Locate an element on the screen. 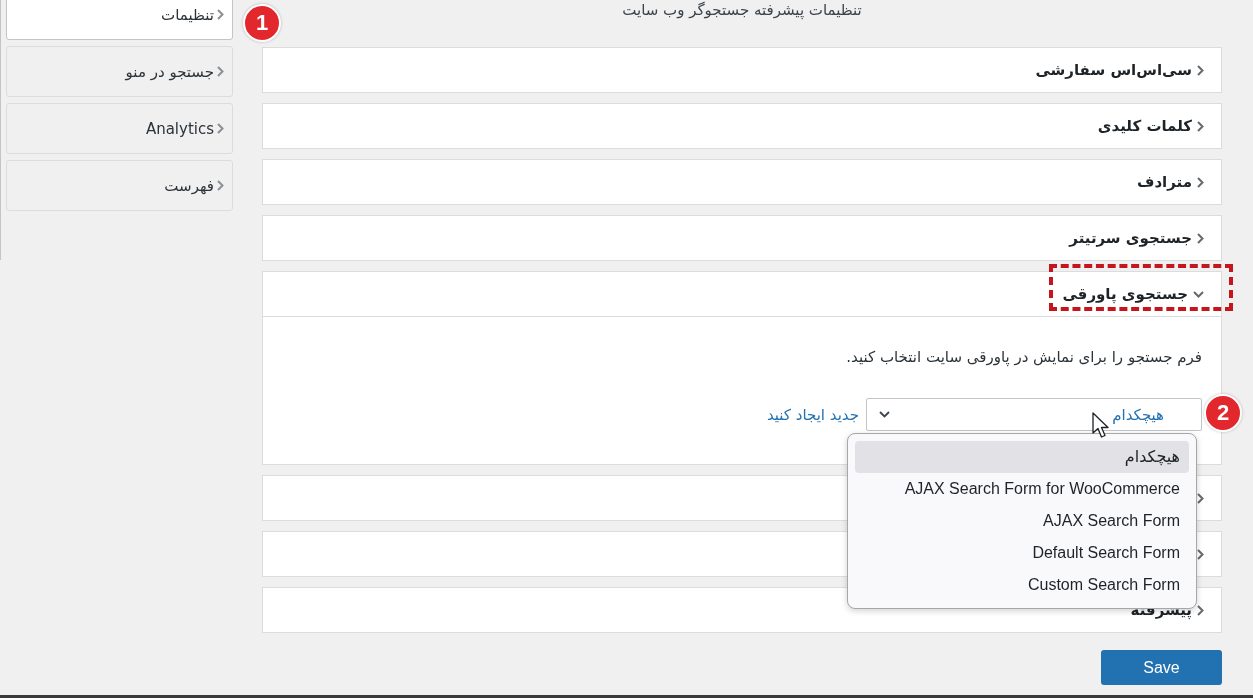 The height and width of the screenshot is (698, 1253). sidebar-tab: فهرست is located at coordinates (119, 185).